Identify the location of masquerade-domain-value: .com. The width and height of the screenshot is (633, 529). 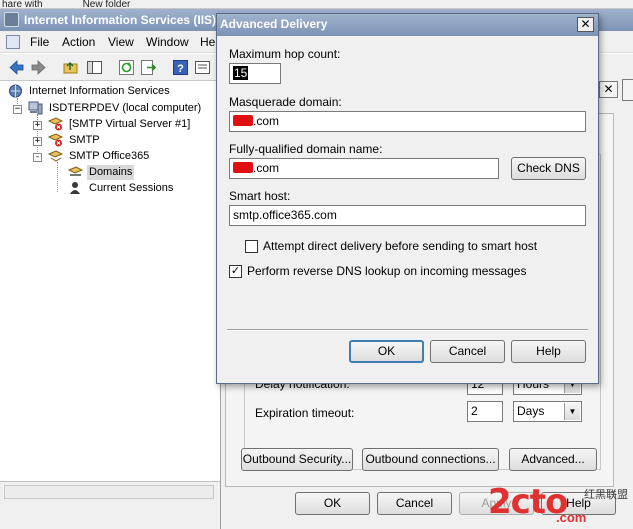
(266, 121).